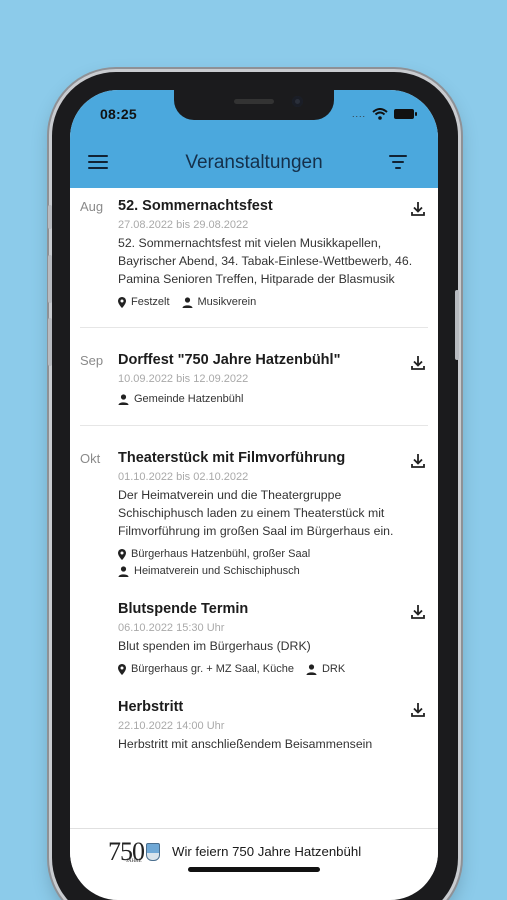 The image size is (507, 900). What do you see at coordinates (214, 646) in the screenshot?
I see `event-description: Blut spenden im Bürgerhaus (DRK)` at bounding box center [214, 646].